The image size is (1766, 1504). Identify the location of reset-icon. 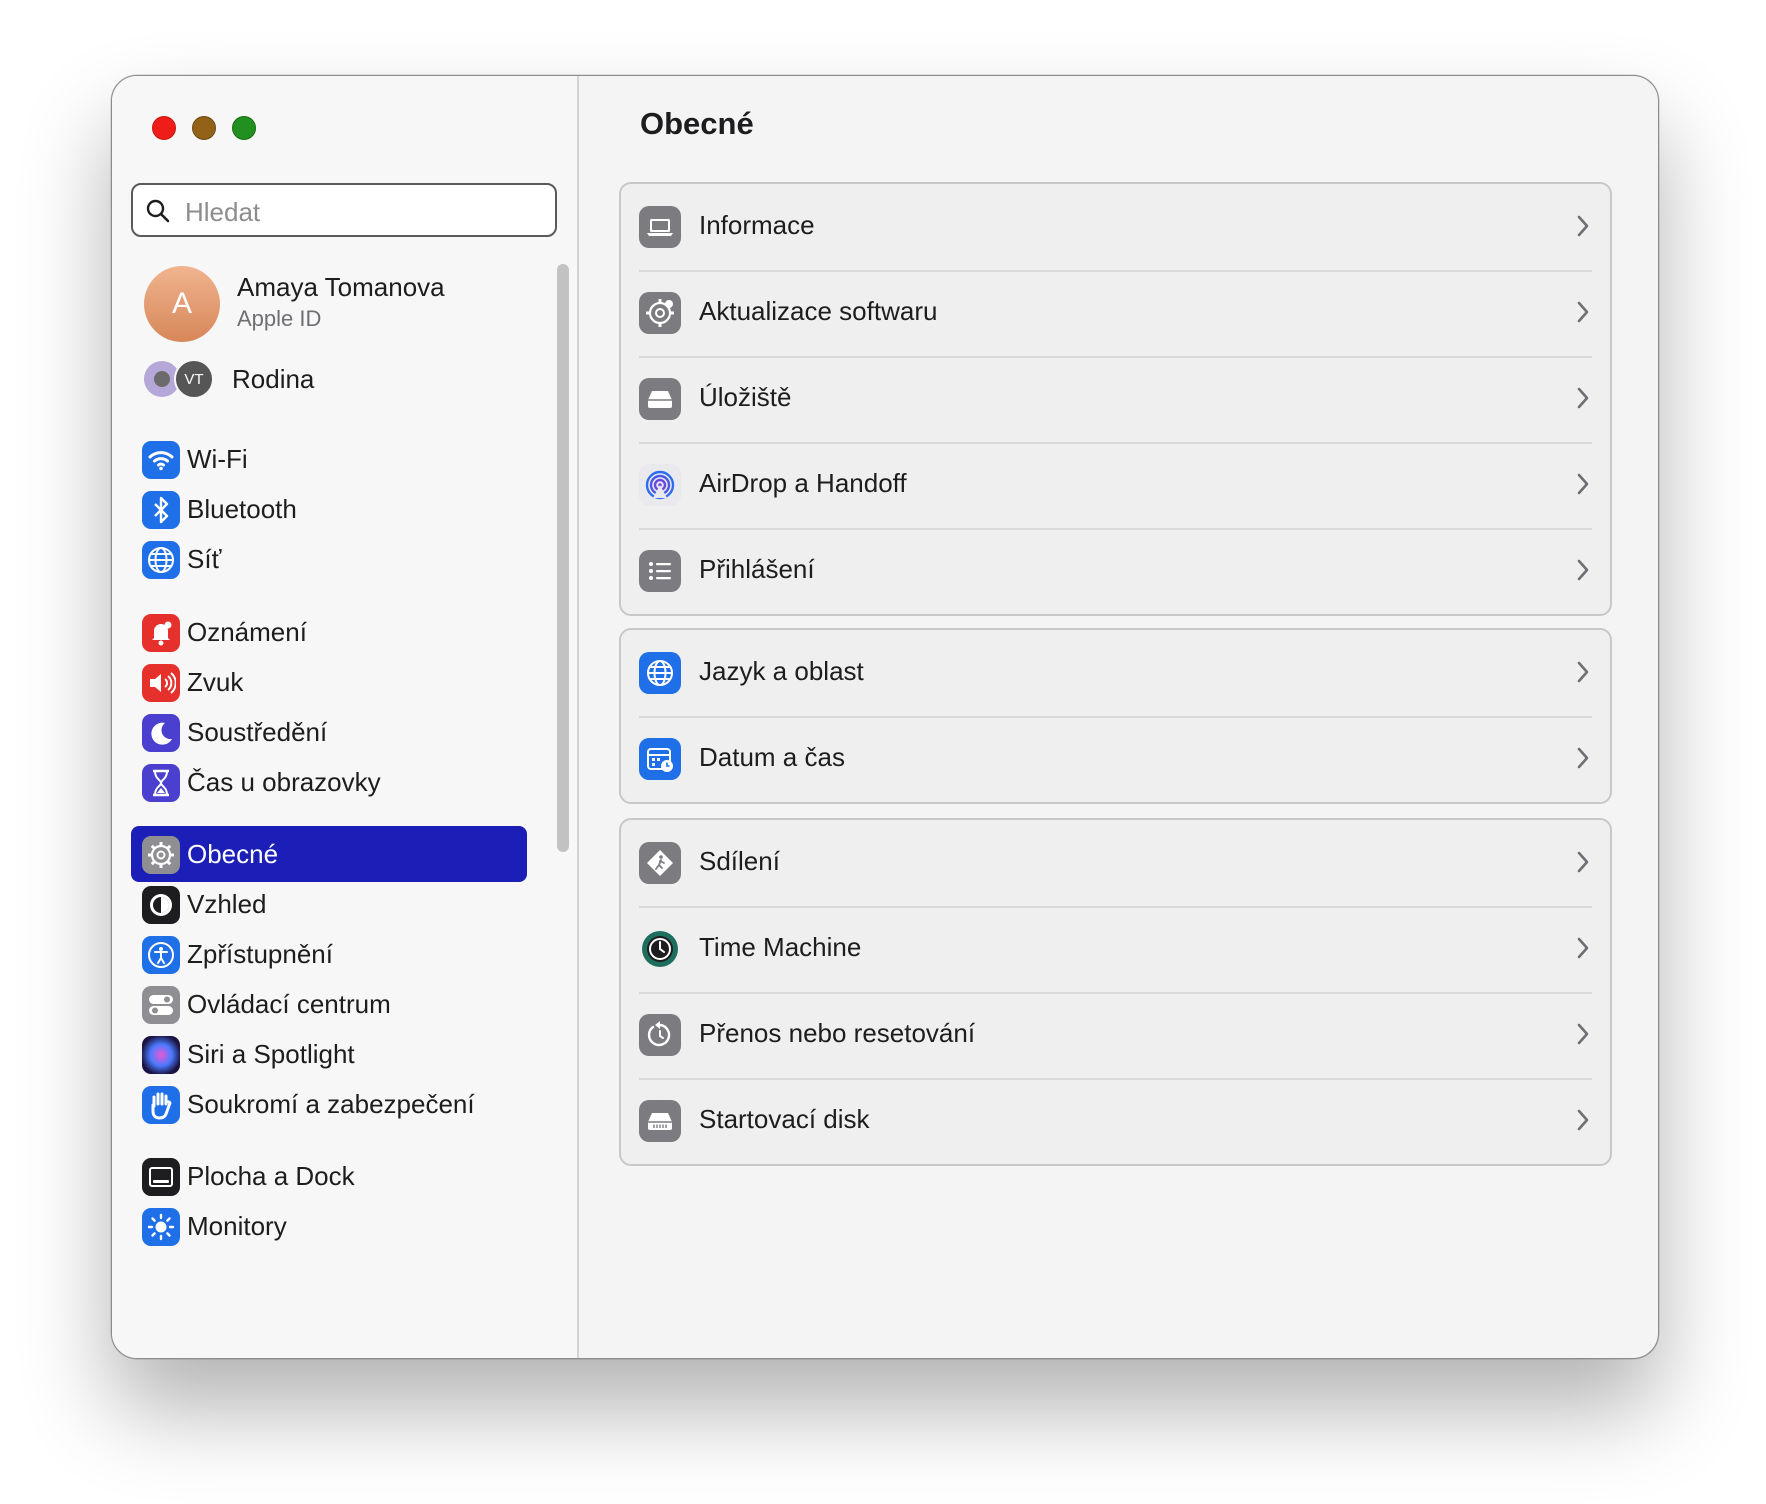
(660, 1035).